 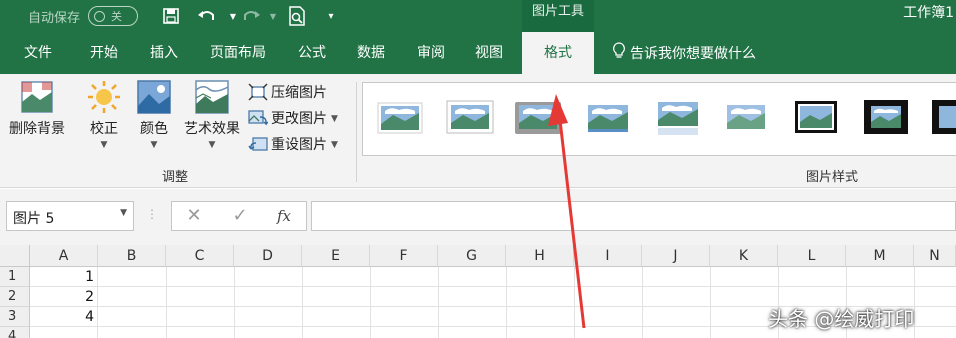 What do you see at coordinates (841, 319) in the screenshot?
I see `watermark: 头条 @绘威打印` at bounding box center [841, 319].